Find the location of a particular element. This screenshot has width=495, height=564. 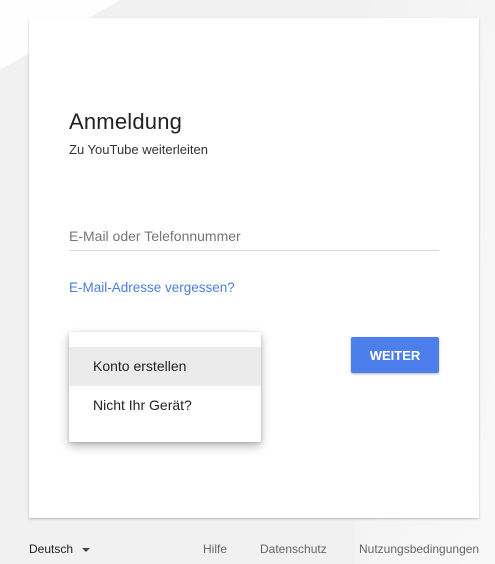

page-title: Anmeldung is located at coordinates (126, 121).